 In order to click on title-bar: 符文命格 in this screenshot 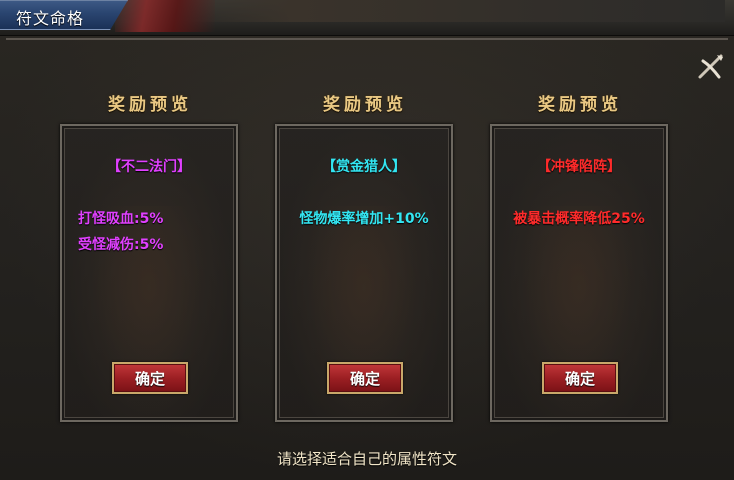, I will do `click(367, 18)`.